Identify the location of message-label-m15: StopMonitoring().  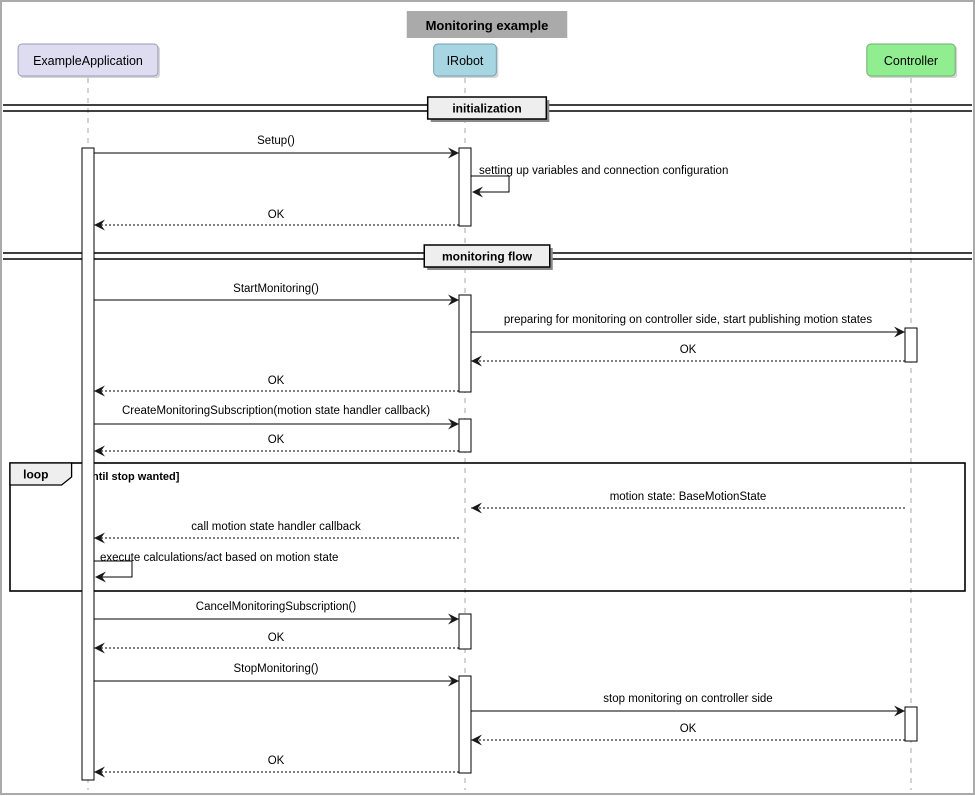
(275, 669).